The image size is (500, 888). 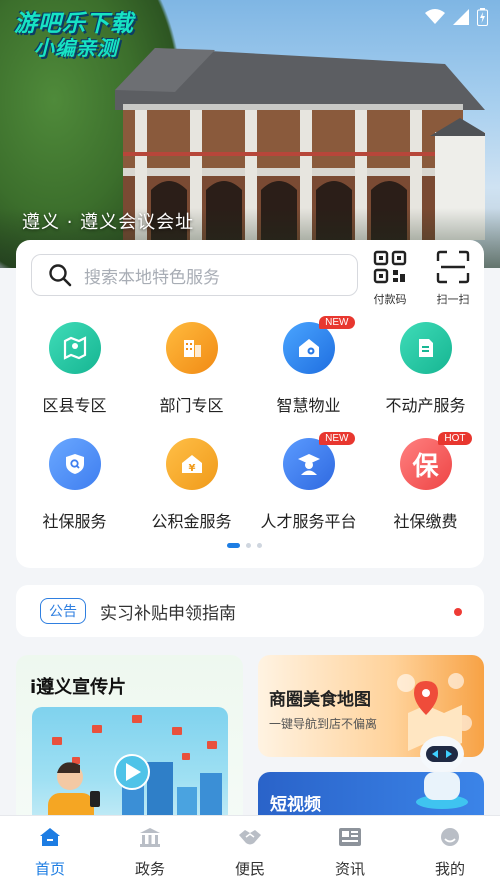 I want to click on tab-label: 资讯, so click(x=349, y=869).